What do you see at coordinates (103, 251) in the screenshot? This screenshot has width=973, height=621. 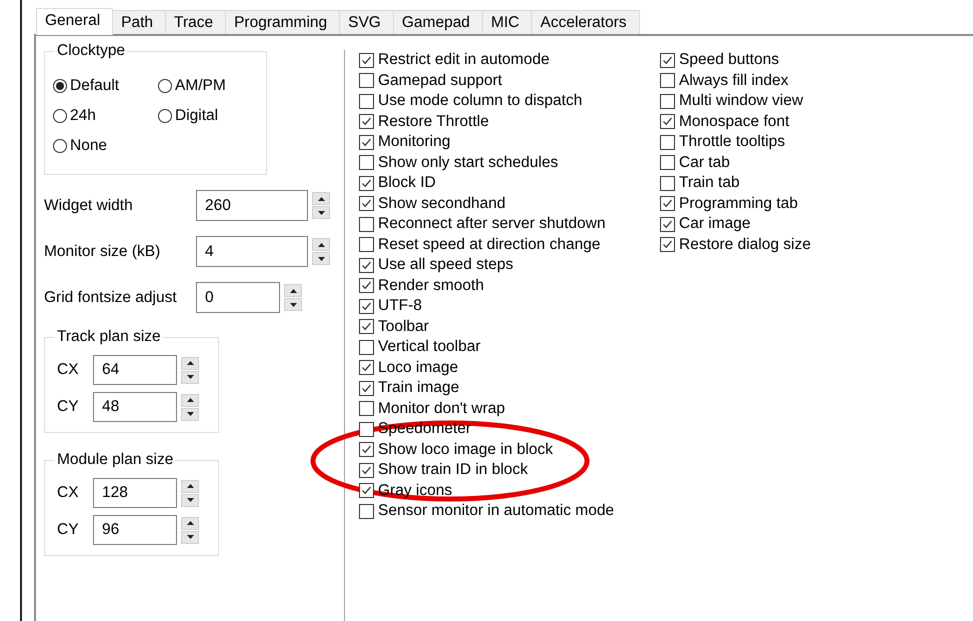 I see `field-label: Monitor size (kB)` at bounding box center [103, 251].